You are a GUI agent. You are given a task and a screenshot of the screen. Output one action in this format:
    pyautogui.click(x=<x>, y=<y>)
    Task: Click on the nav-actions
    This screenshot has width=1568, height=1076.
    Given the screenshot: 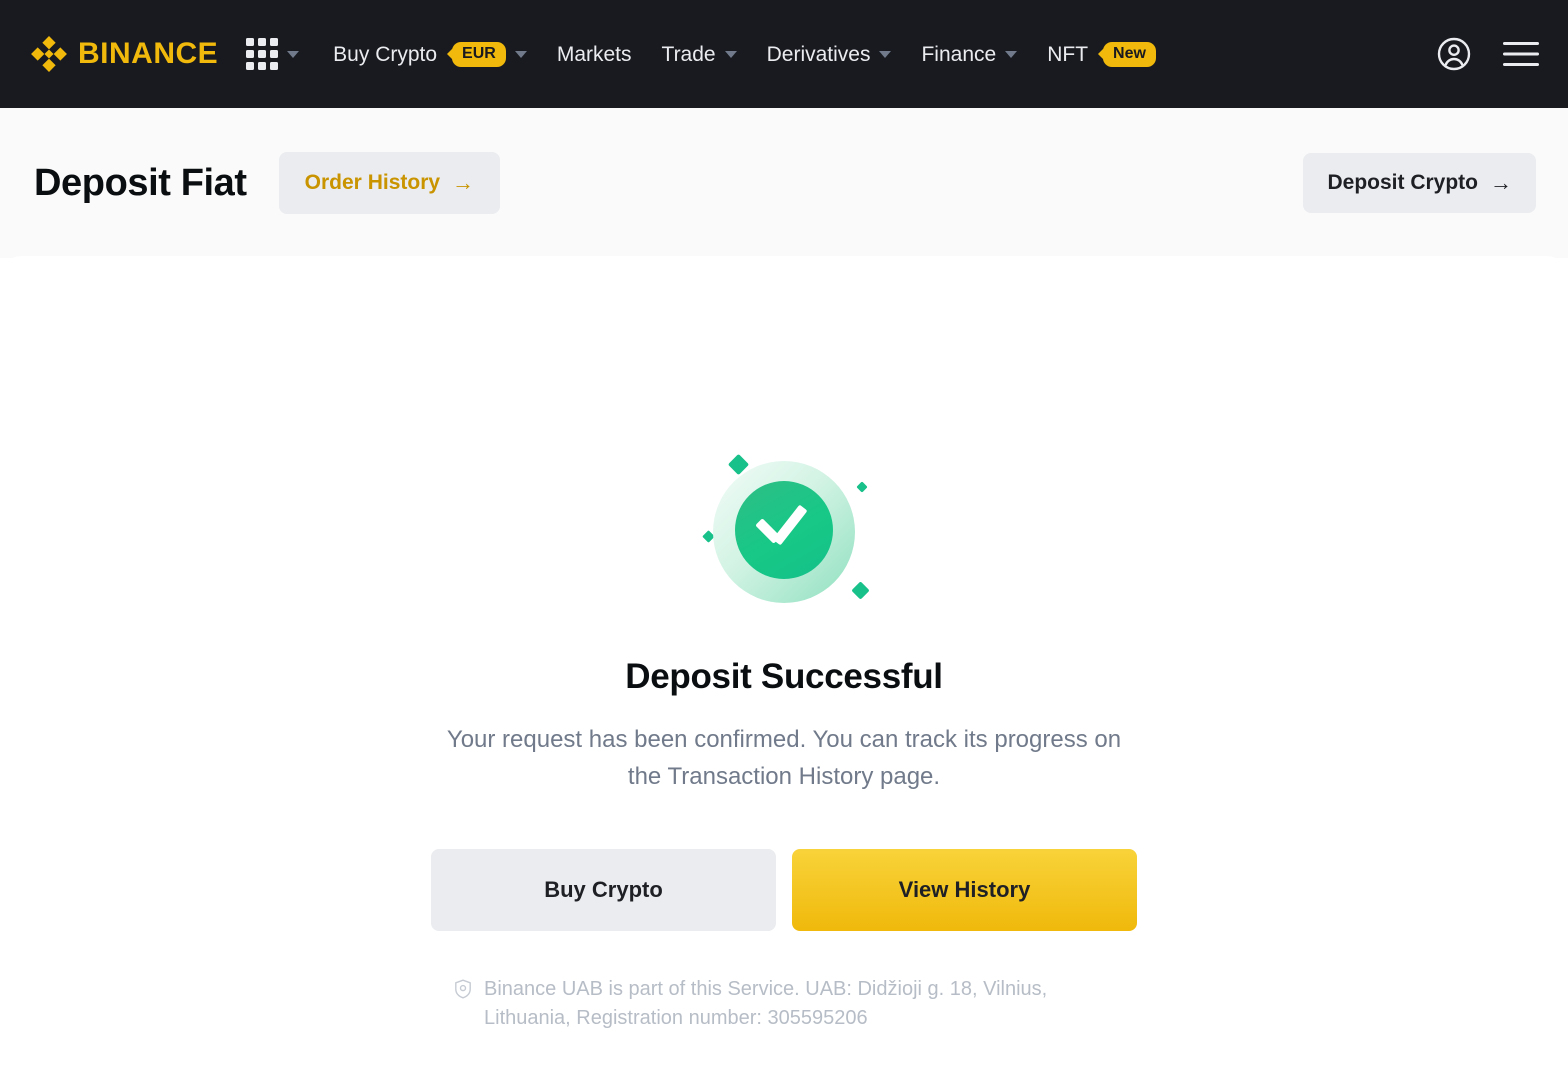 What is the action you would take?
    pyautogui.click(x=1488, y=54)
    